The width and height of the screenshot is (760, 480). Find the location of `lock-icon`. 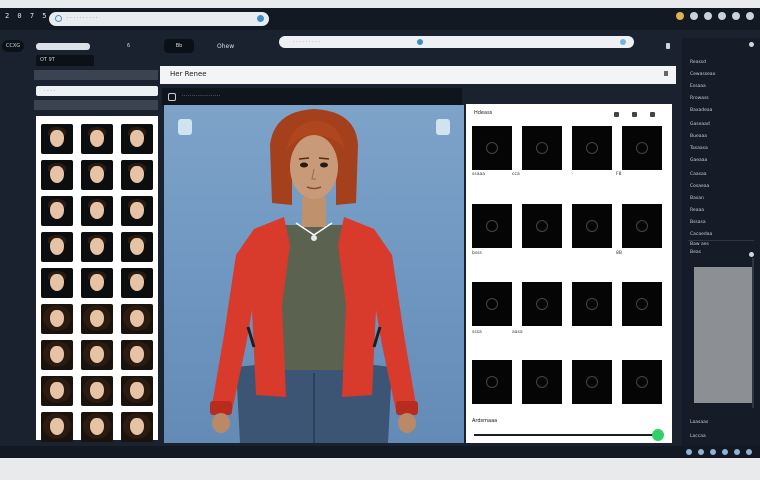

lock-icon is located at coordinates (668, 46).